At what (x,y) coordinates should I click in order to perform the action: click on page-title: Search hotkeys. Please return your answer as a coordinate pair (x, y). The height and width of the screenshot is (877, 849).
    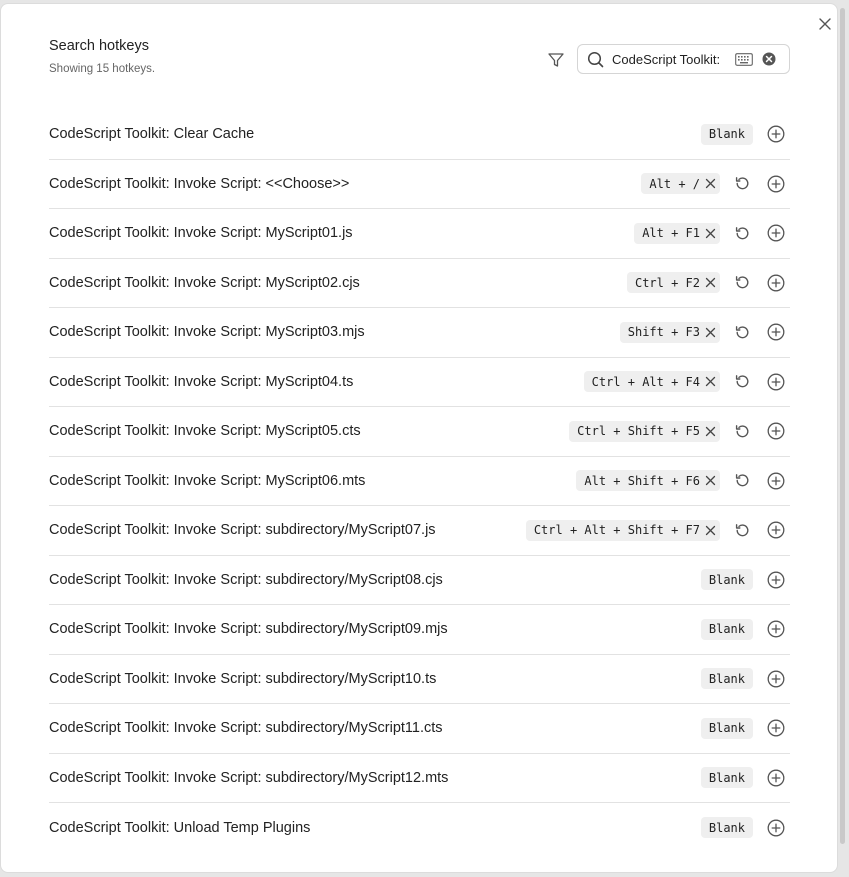
    Looking at the image, I should click on (99, 46).